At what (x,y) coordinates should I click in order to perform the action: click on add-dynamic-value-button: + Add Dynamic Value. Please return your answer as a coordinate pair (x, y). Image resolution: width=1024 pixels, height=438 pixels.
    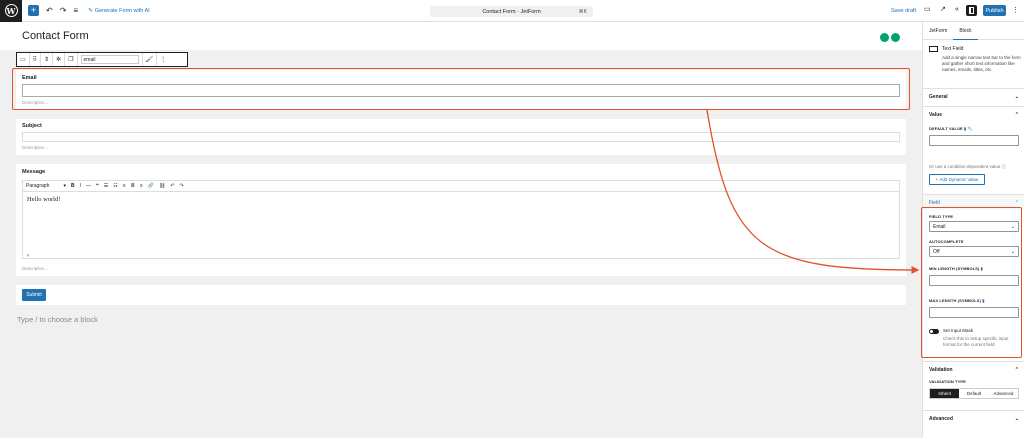
    Looking at the image, I should click on (957, 179).